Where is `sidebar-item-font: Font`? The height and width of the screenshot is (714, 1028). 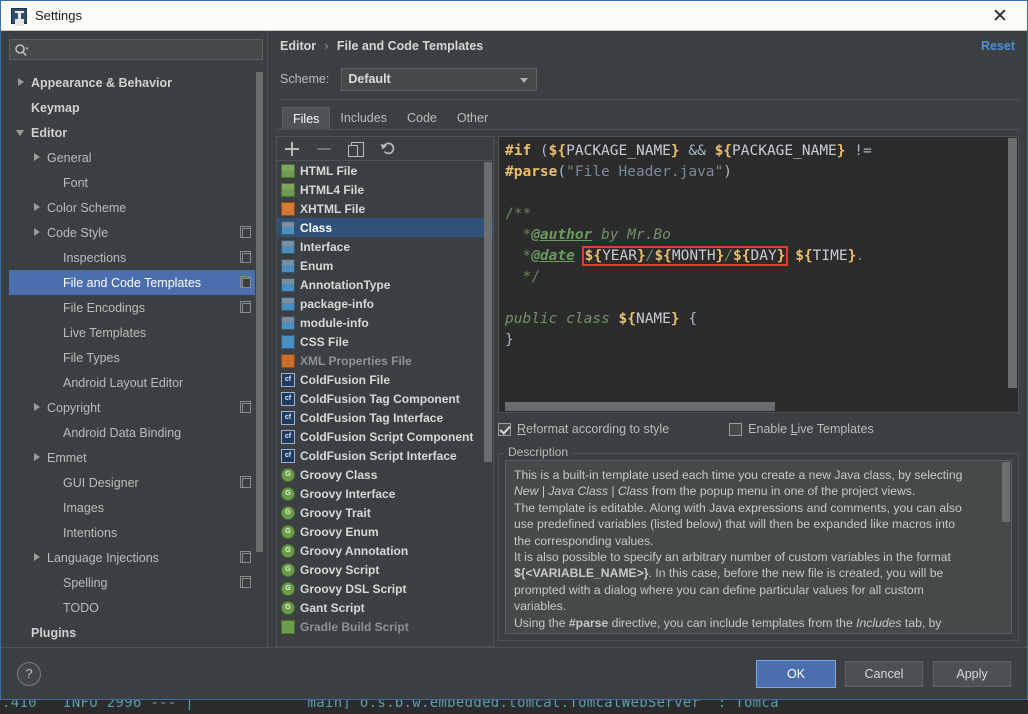 sidebar-item-font: Font is located at coordinates (132, 182).